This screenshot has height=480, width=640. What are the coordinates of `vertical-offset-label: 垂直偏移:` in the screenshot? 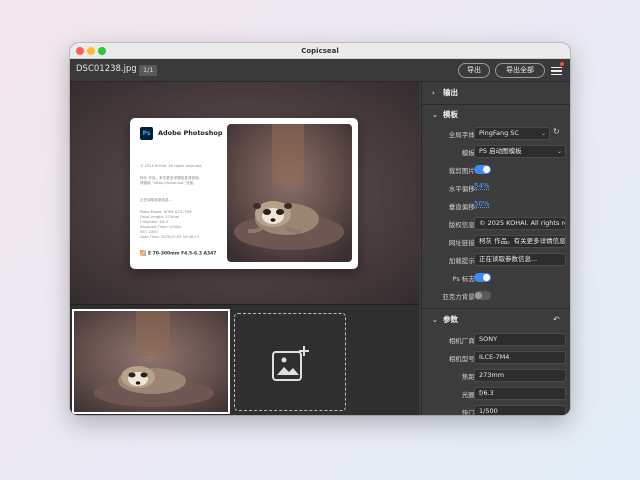 It's located at (462, 207).